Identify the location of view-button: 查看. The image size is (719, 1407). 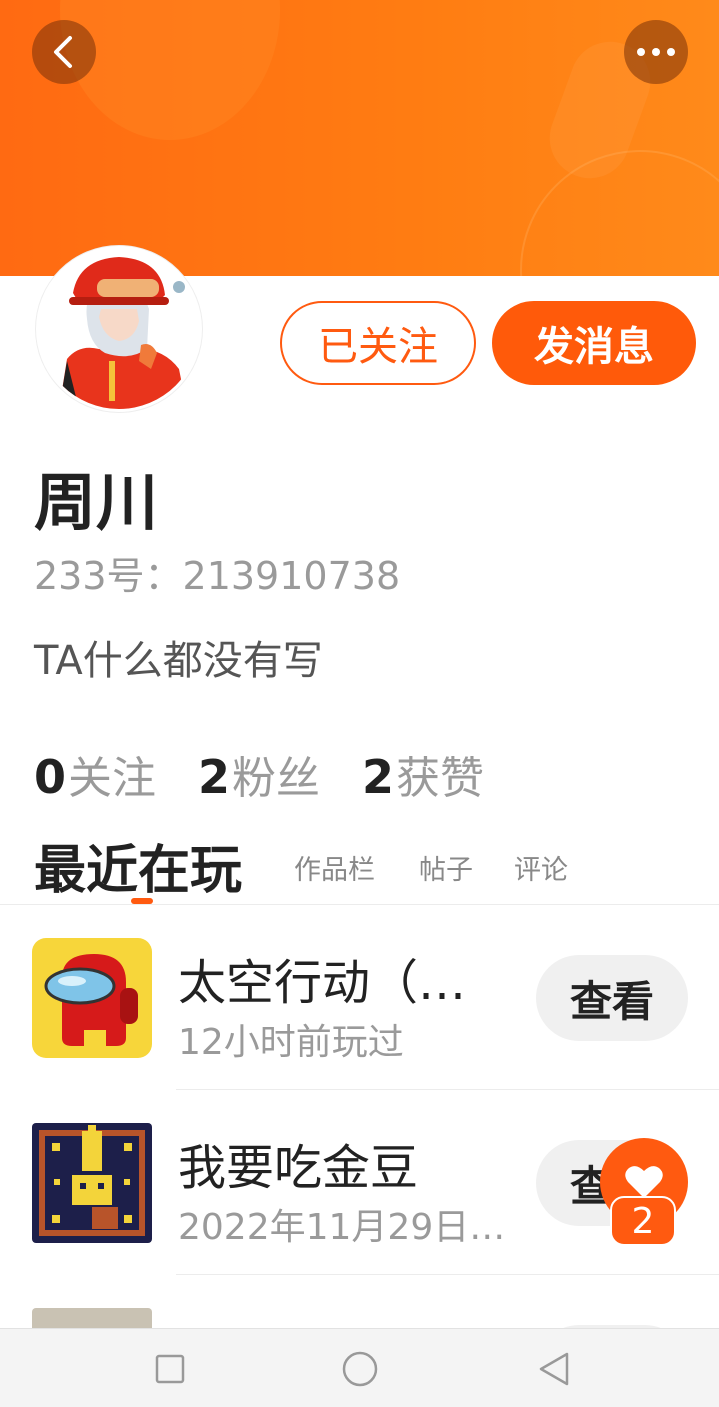
(612, 998).